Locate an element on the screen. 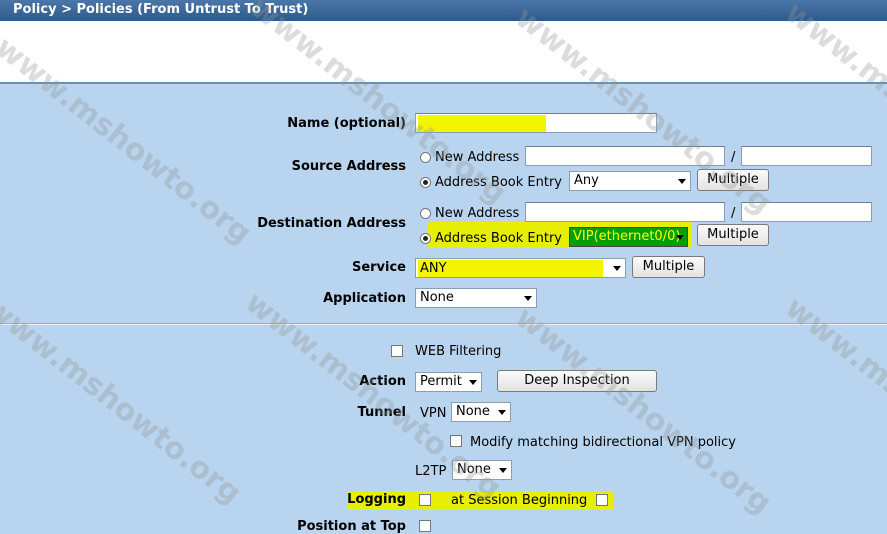  action-value: Permit is located at coordinates (441, 381).